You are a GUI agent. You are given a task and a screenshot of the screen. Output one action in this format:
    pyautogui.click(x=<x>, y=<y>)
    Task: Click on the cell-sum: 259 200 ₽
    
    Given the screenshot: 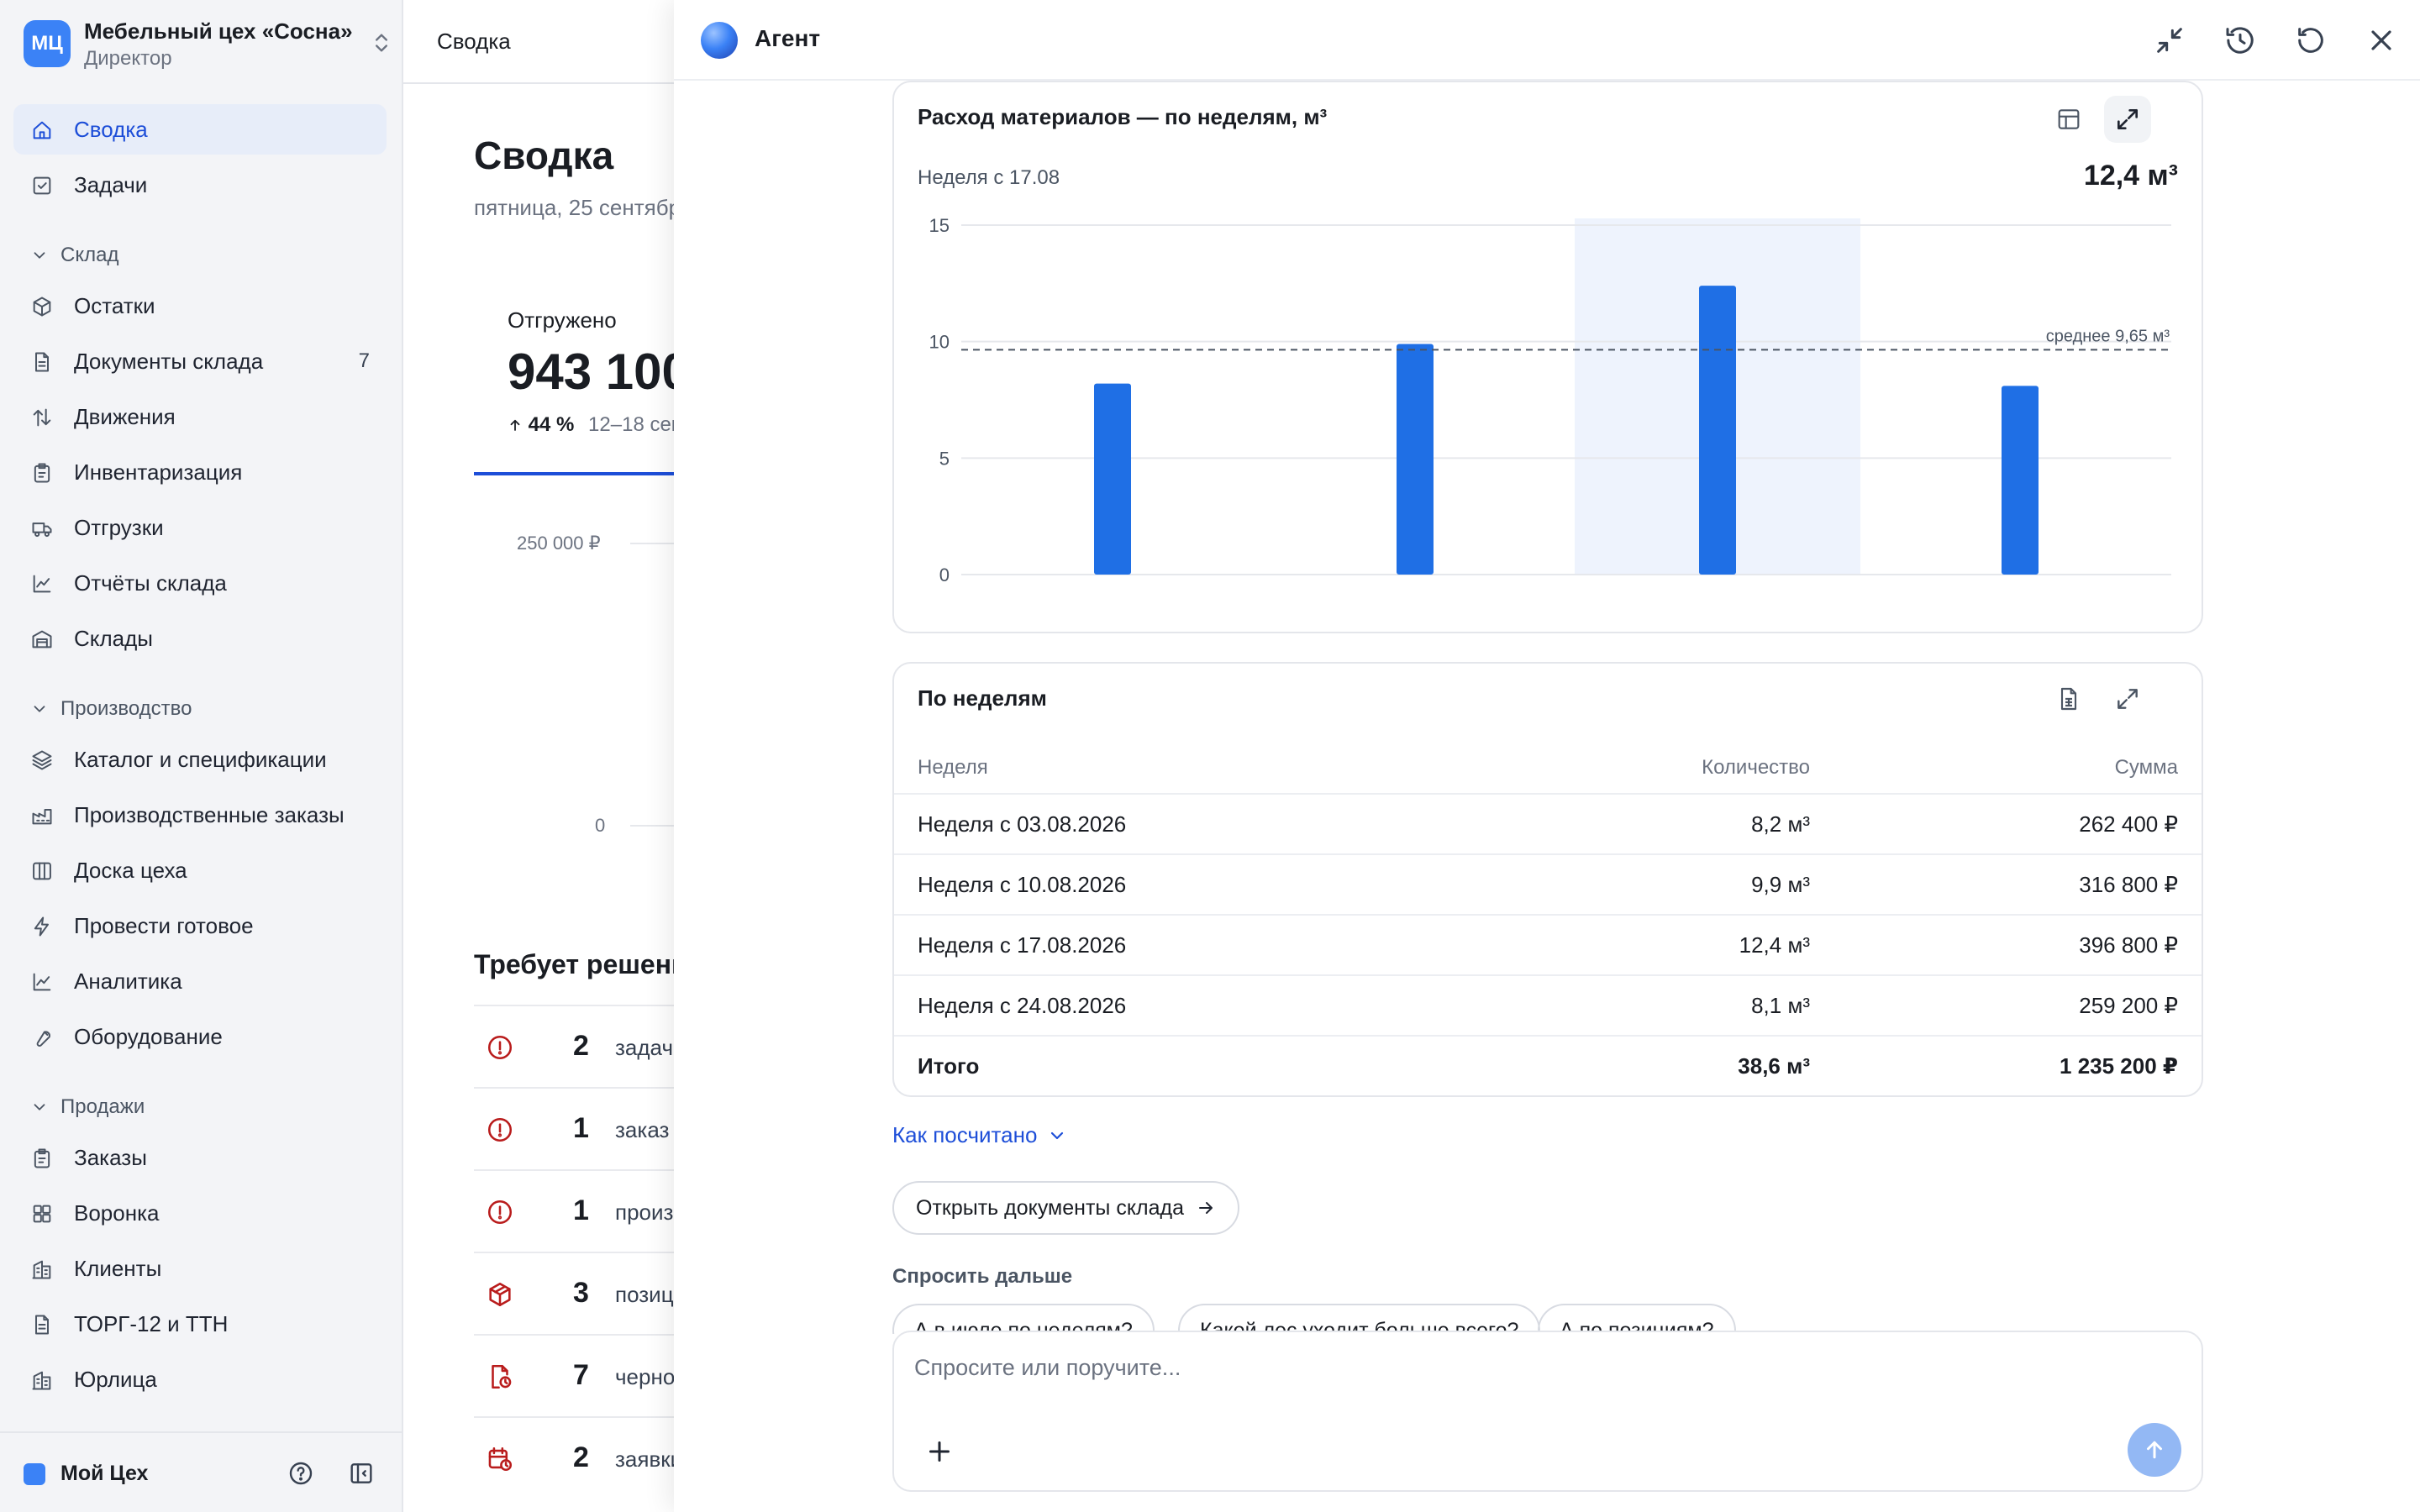 What is the action you would take?
    pyautogui.click(x=2128, y=1005)
    